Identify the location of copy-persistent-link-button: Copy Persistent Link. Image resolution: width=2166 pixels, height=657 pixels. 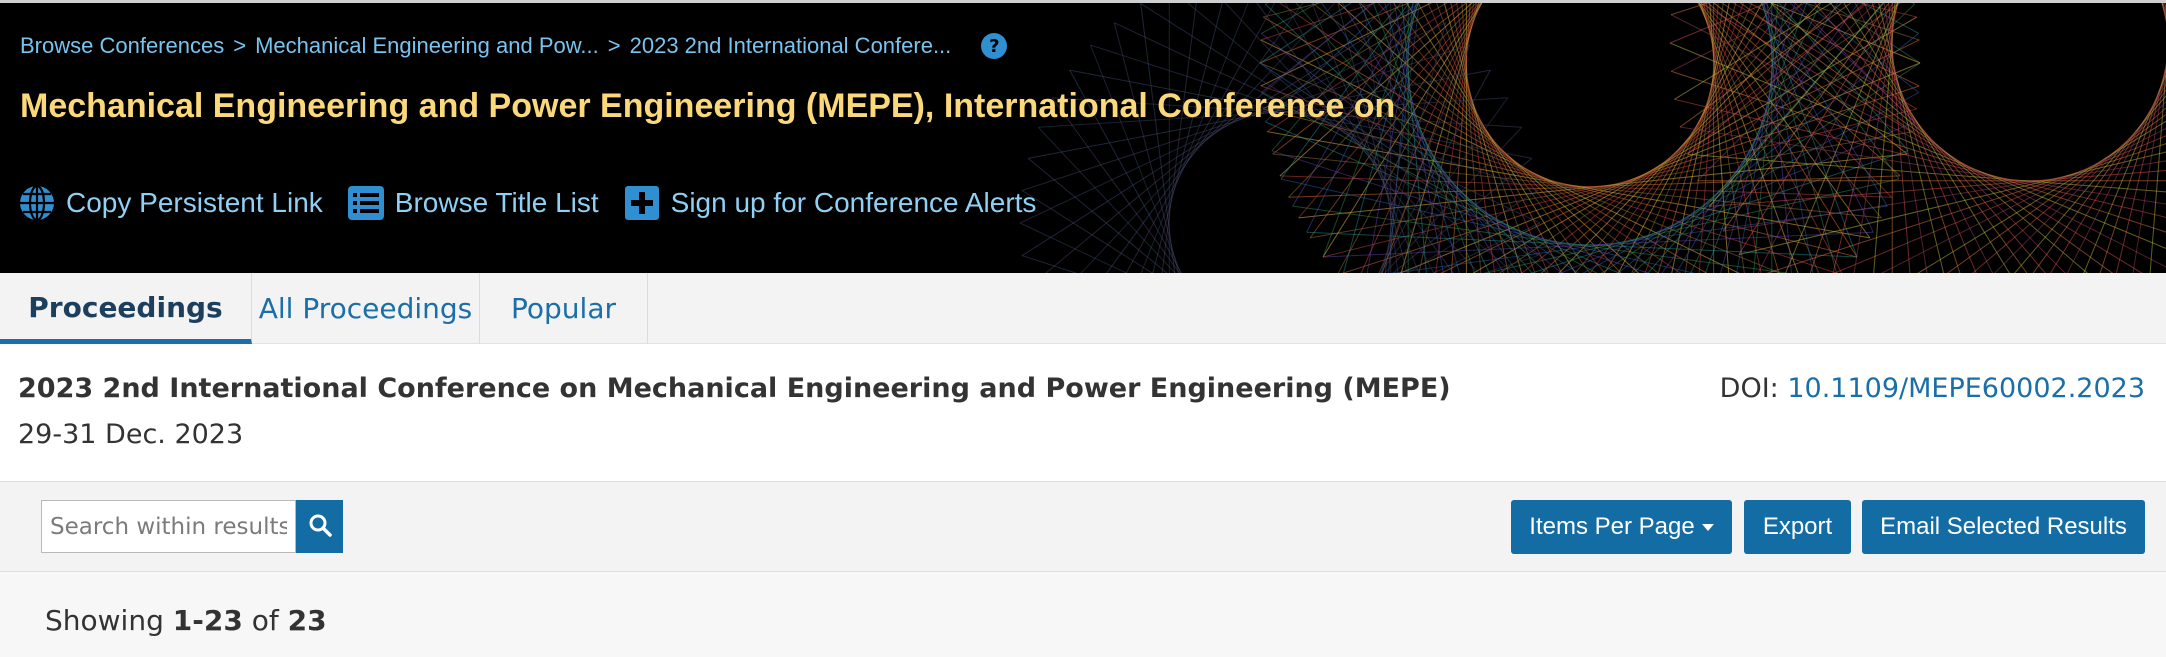
(170, 203).